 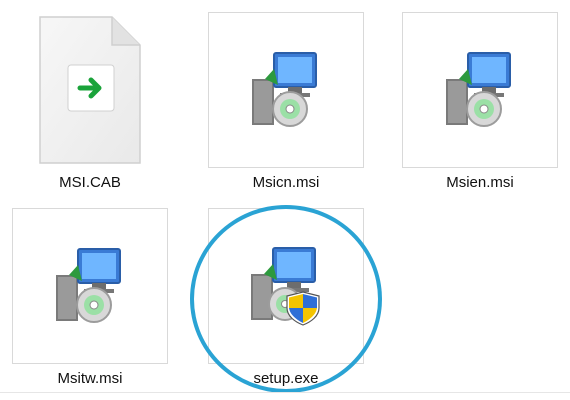 I want to click on setup-shield-icon, so click(x=285, y=286).